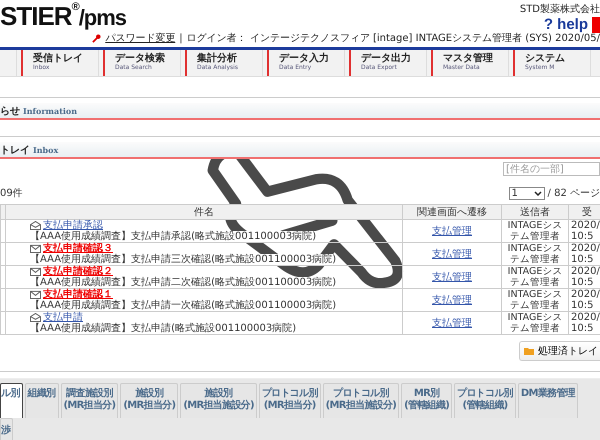 The width and height of the screenshot is (600, 440). Describe the element at coordinates (45, 149) in the screenshot. I see `section-title-en: Inbox` at that location.